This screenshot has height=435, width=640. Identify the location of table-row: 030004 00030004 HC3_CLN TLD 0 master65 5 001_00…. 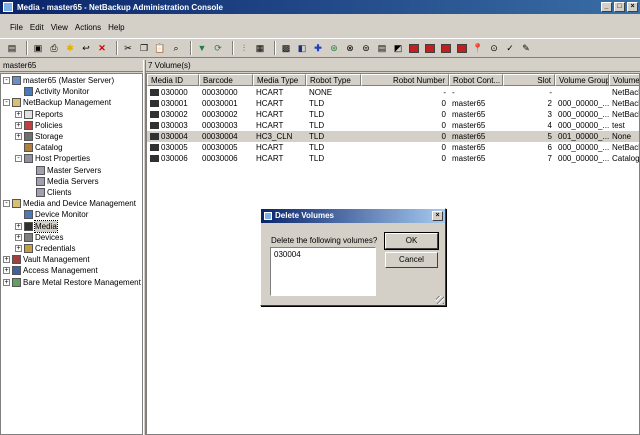
(393, 136).